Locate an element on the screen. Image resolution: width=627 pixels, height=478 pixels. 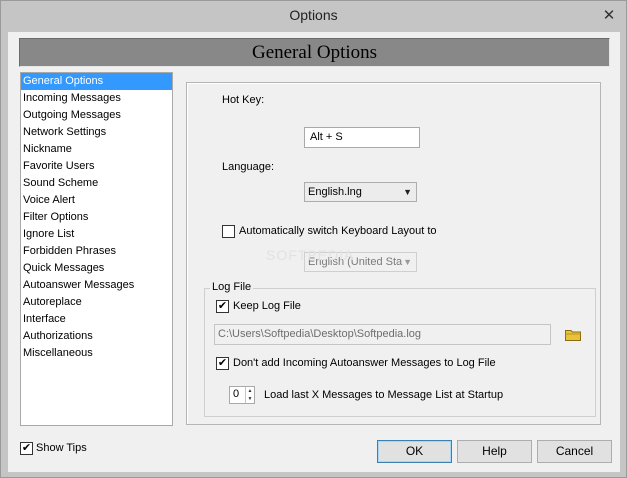
section-header: General Options is located at coordinates (314, 52).